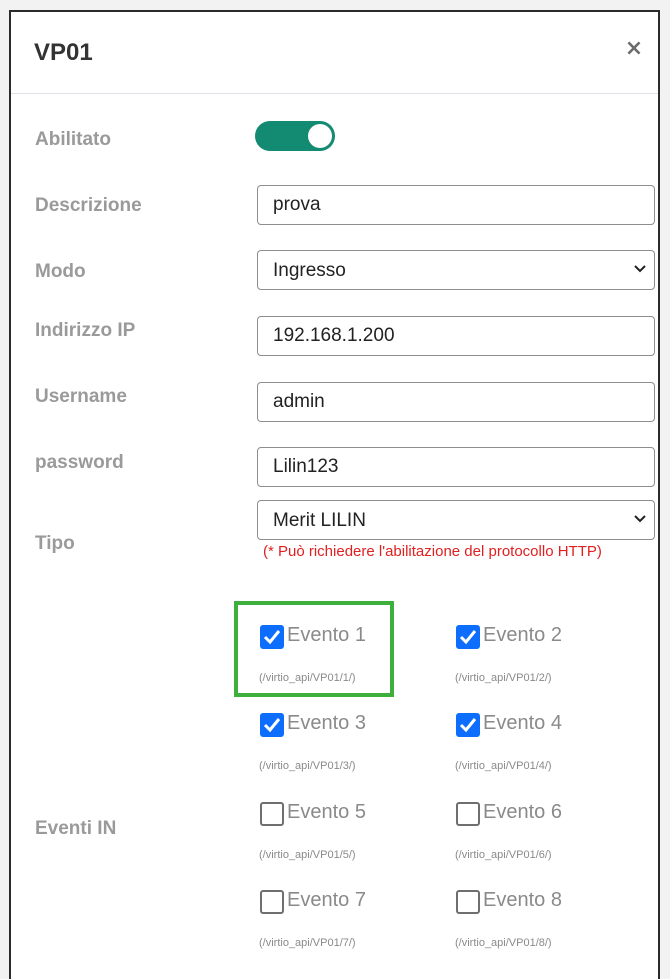  What do you see at coordinates (88, 205) in the screenshot?
I see `description-label: Descrizione` at bounding box center [88, 205].